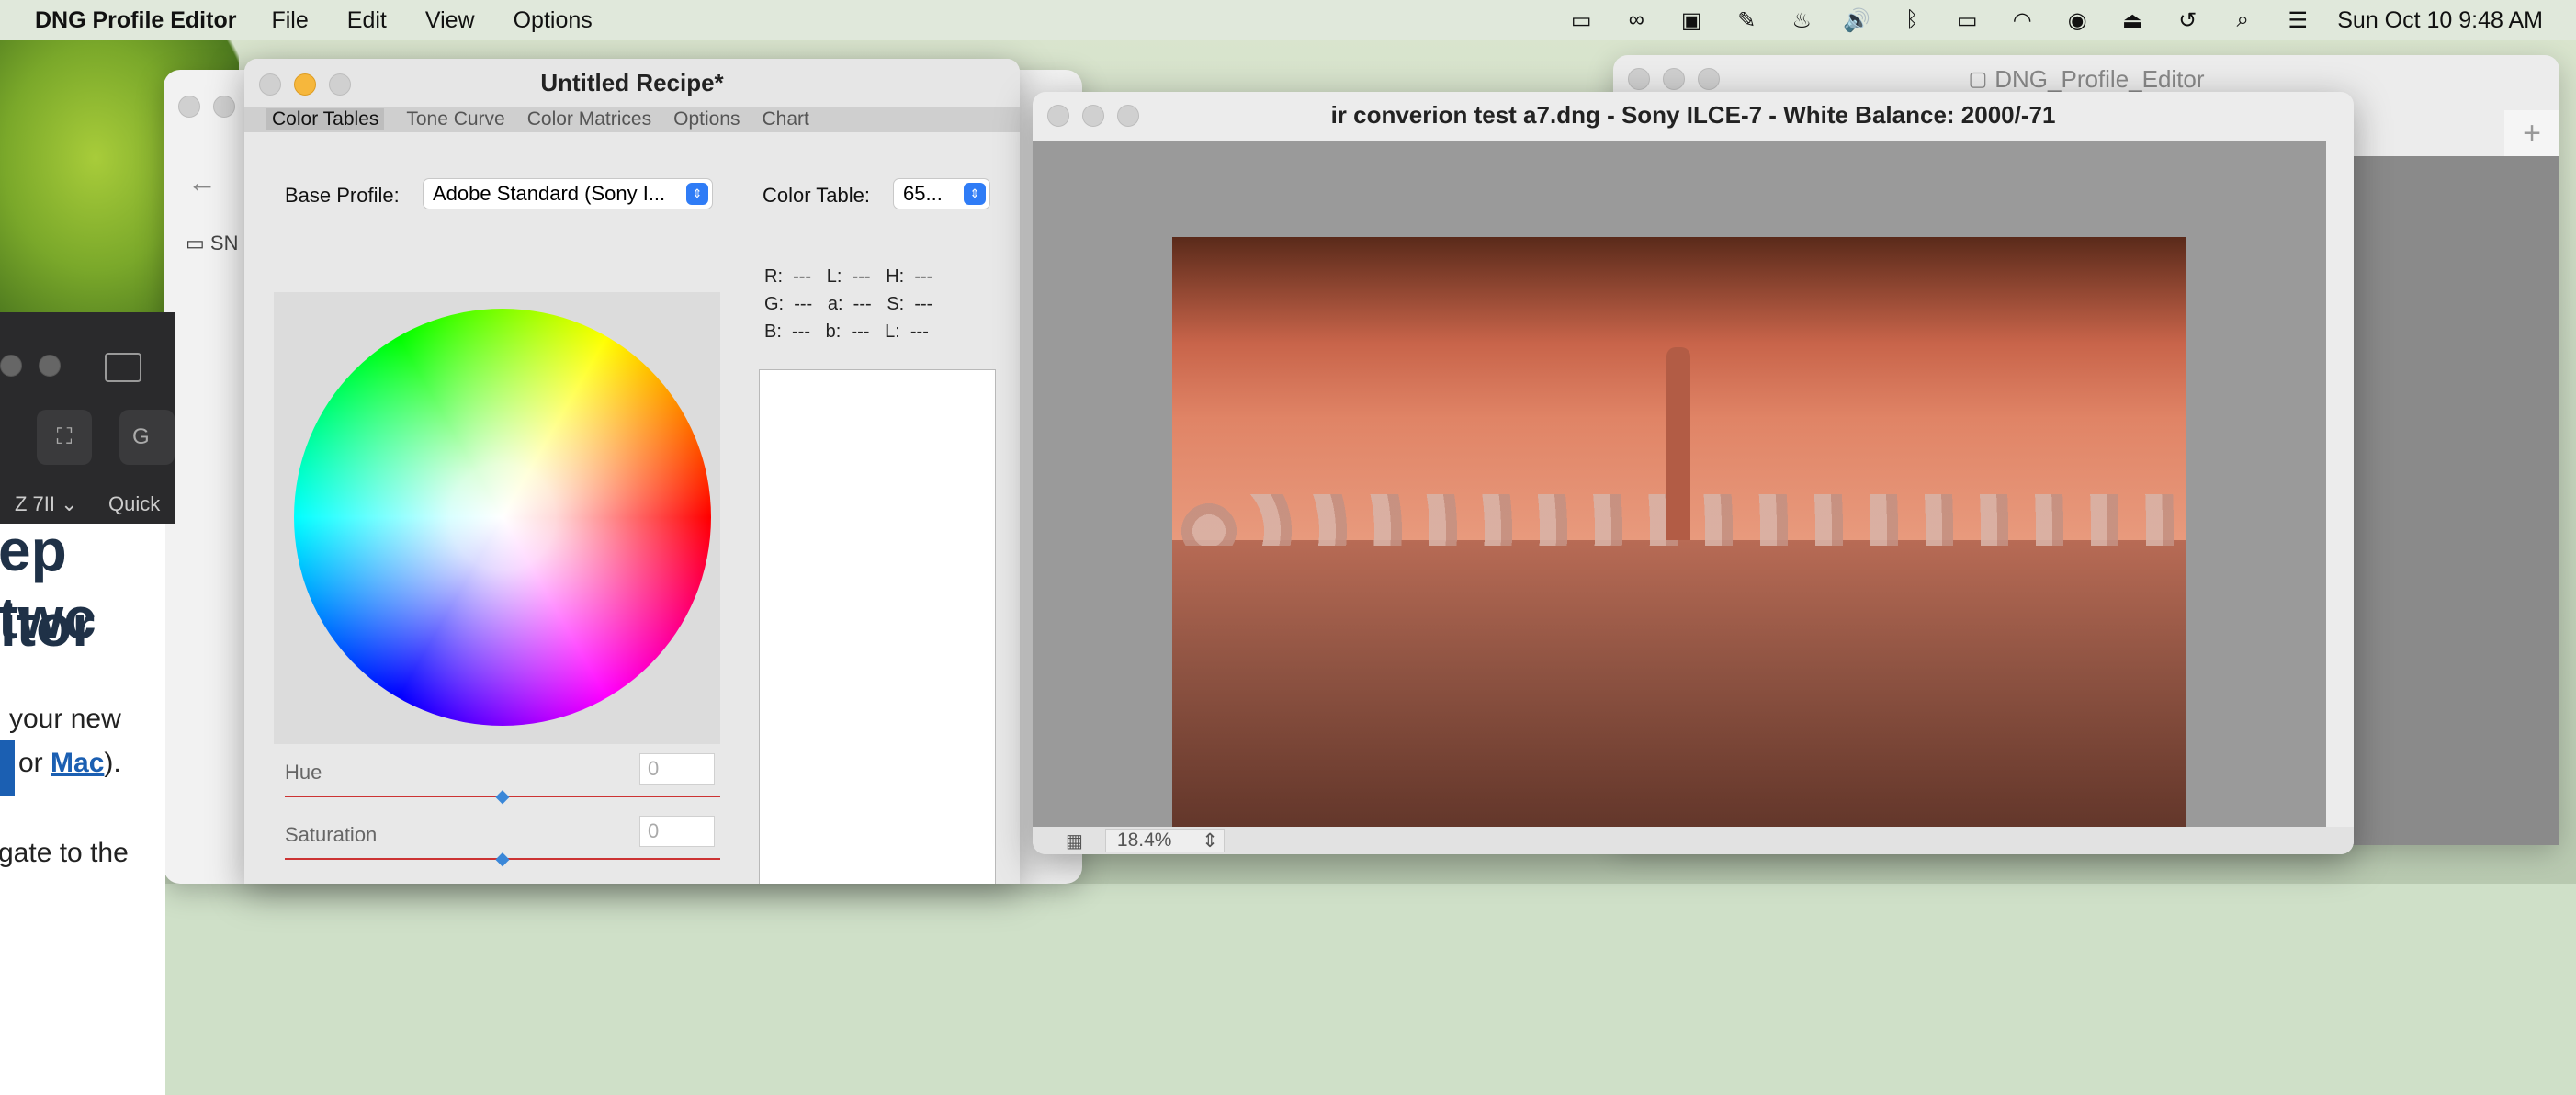  Describe the element at coordinates (2099, 78) in the screenshot. I see `finder-title: DNG_Profile_Editor` at that location.